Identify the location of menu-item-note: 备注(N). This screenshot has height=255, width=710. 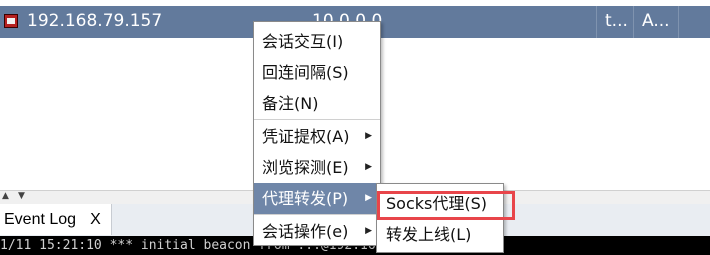
(317, 103).